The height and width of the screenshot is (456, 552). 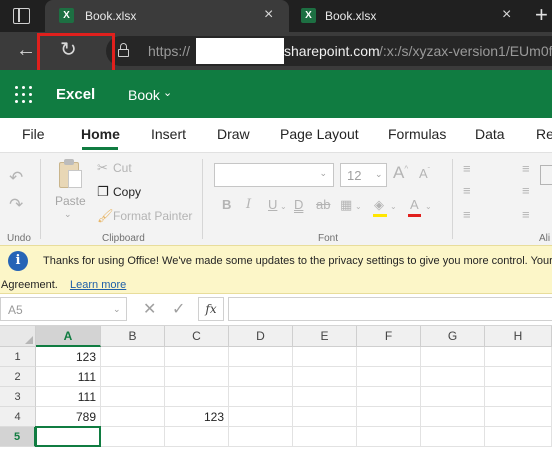 I want to click on cell-c4: 123, so click(x=197, y=417).